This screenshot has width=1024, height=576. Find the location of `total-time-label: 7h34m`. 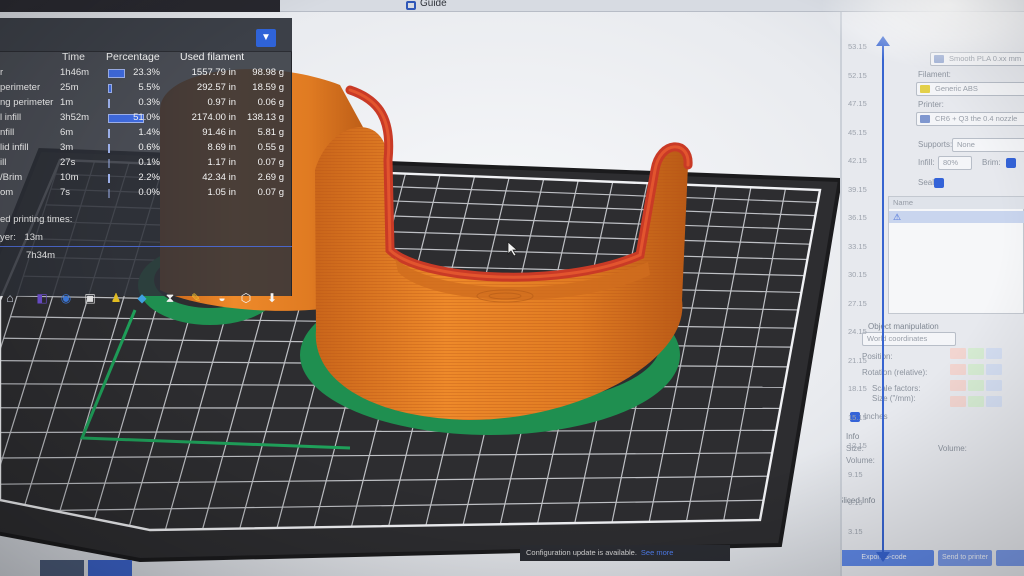

total-time-label: 7h34m is located at coordinates (41, 255).